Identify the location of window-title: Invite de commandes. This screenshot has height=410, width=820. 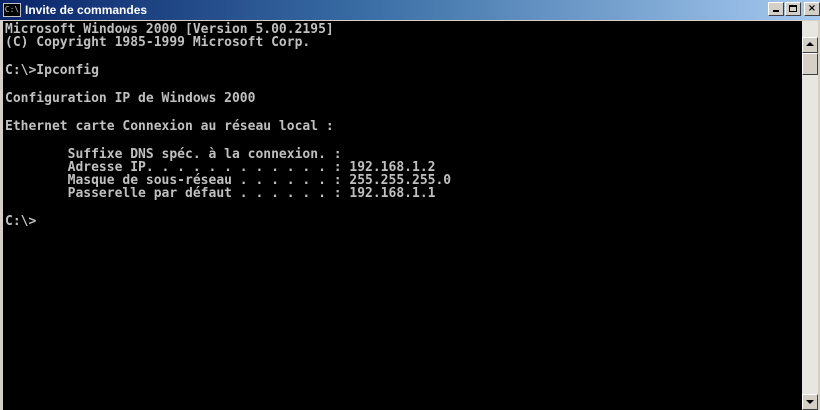
(86, 10).